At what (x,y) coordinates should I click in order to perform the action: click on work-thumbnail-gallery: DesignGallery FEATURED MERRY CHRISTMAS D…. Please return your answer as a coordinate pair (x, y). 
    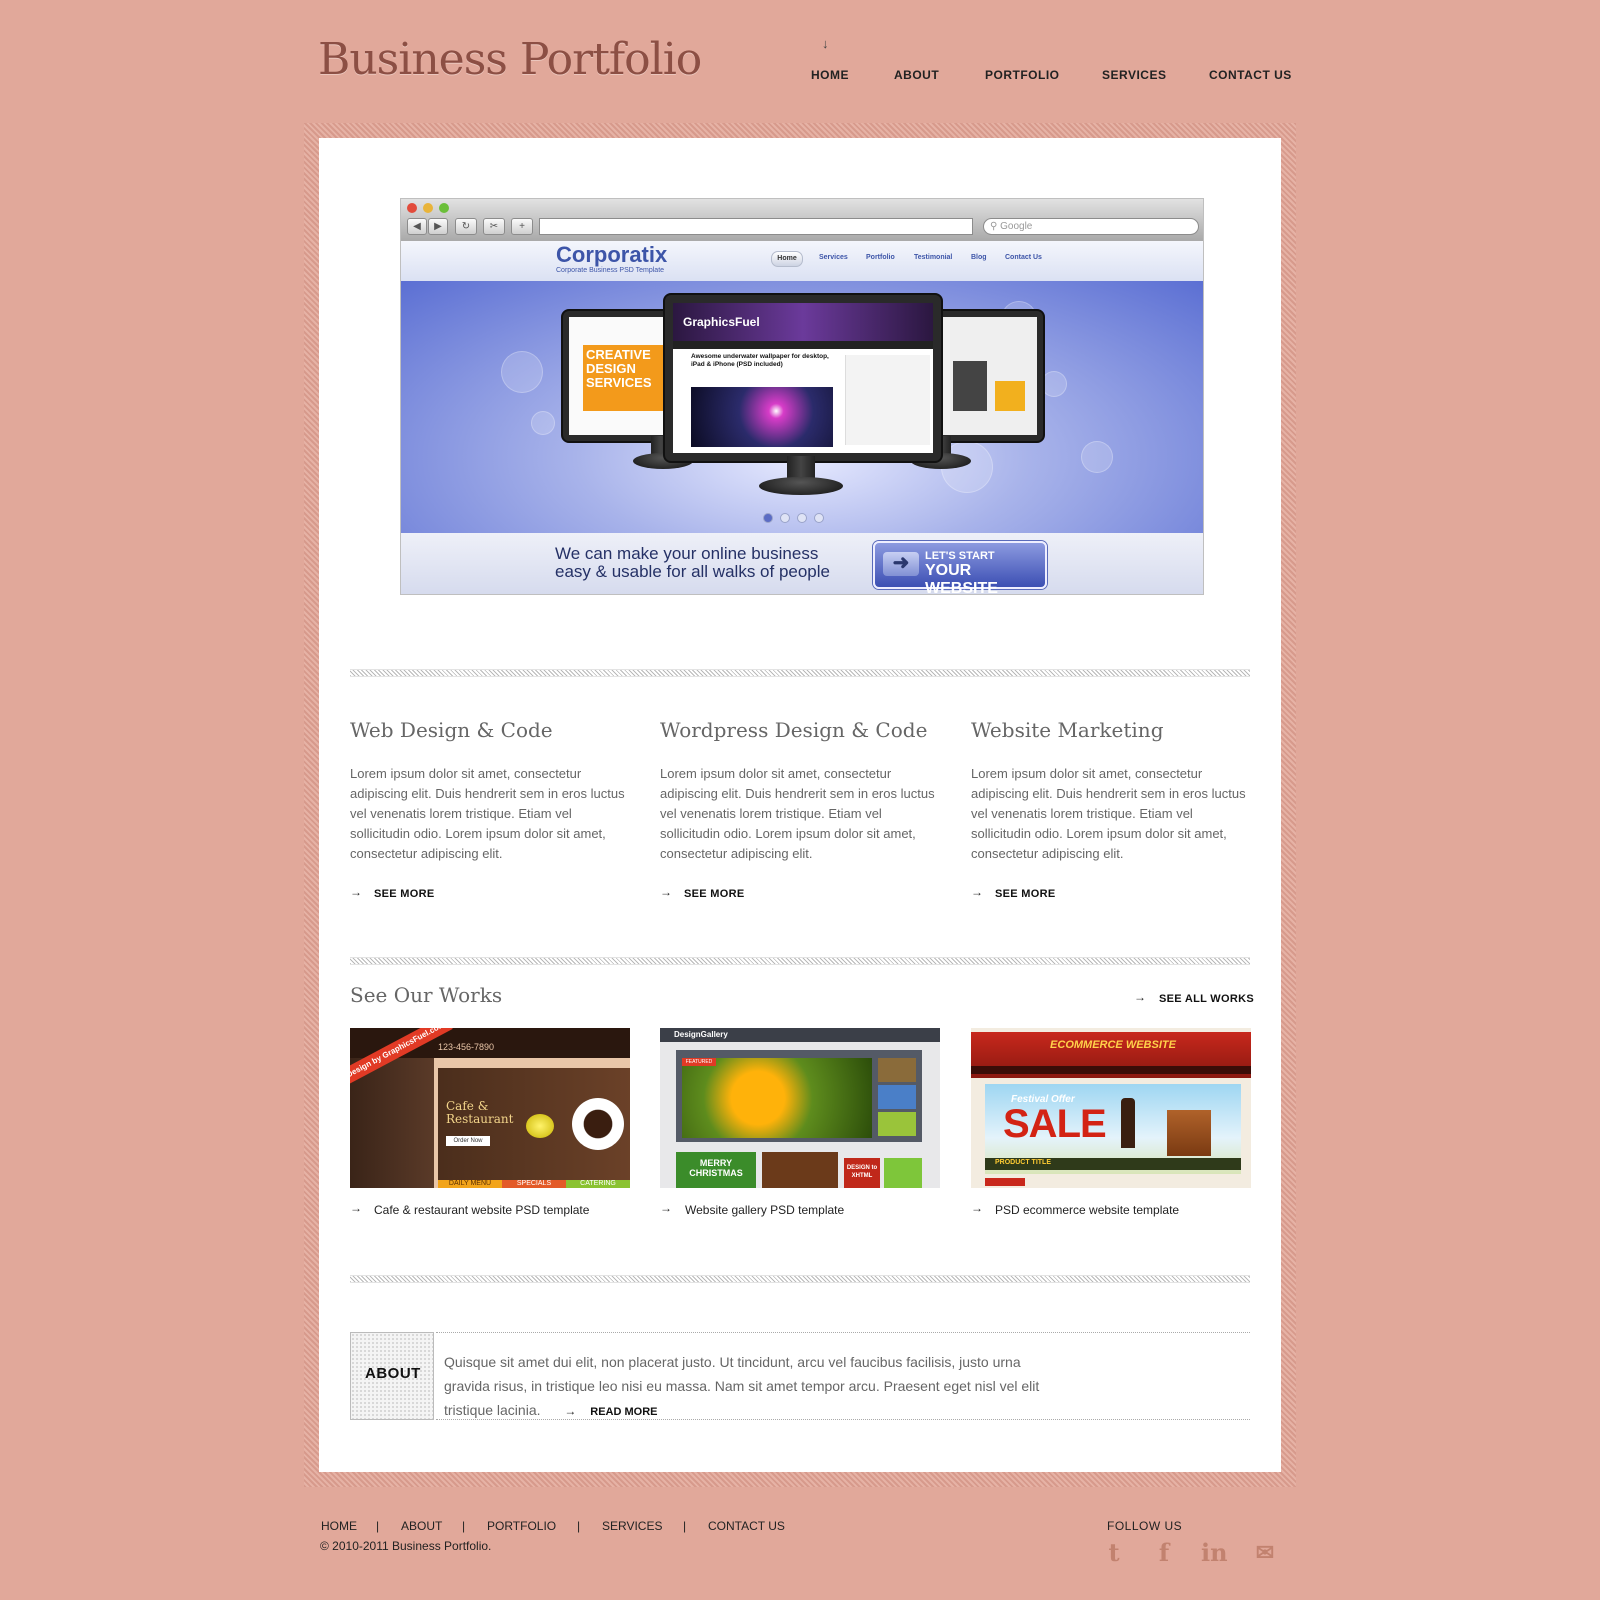
    Looking at the image, I should click on (800, 1108).